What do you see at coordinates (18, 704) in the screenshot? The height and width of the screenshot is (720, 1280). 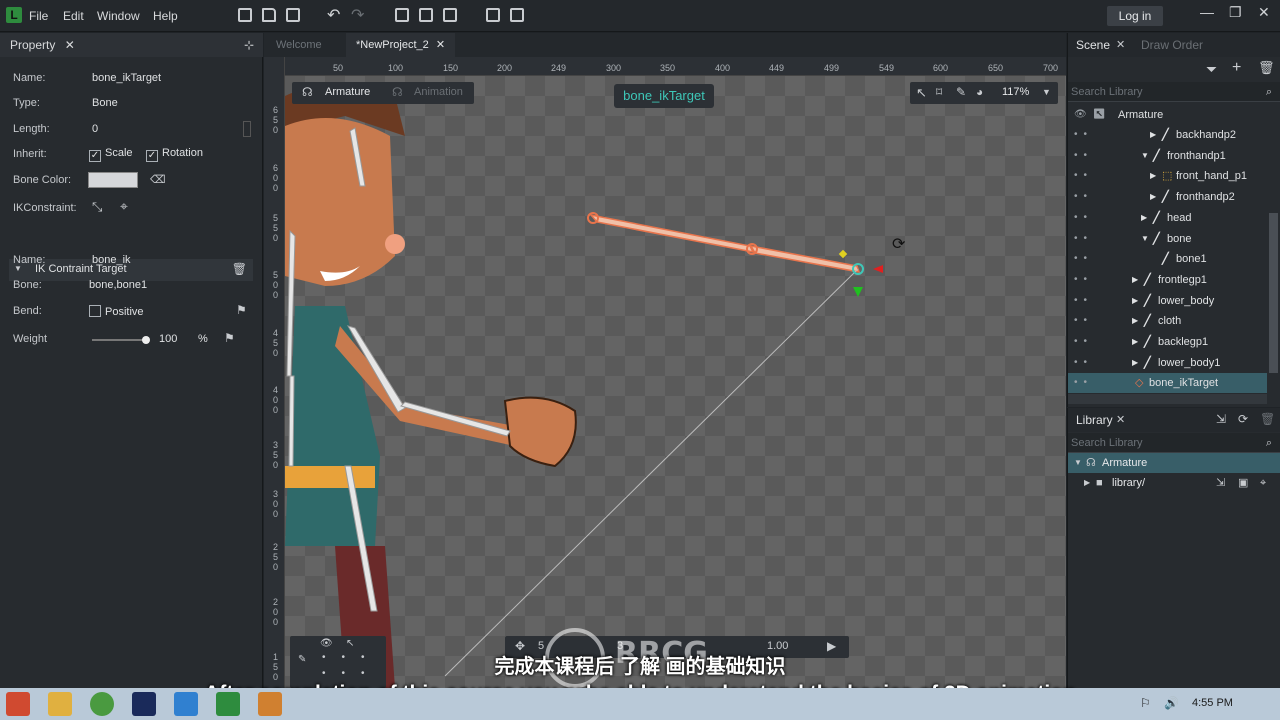 I see `start-button-icon` at bounding box center [18, 704].